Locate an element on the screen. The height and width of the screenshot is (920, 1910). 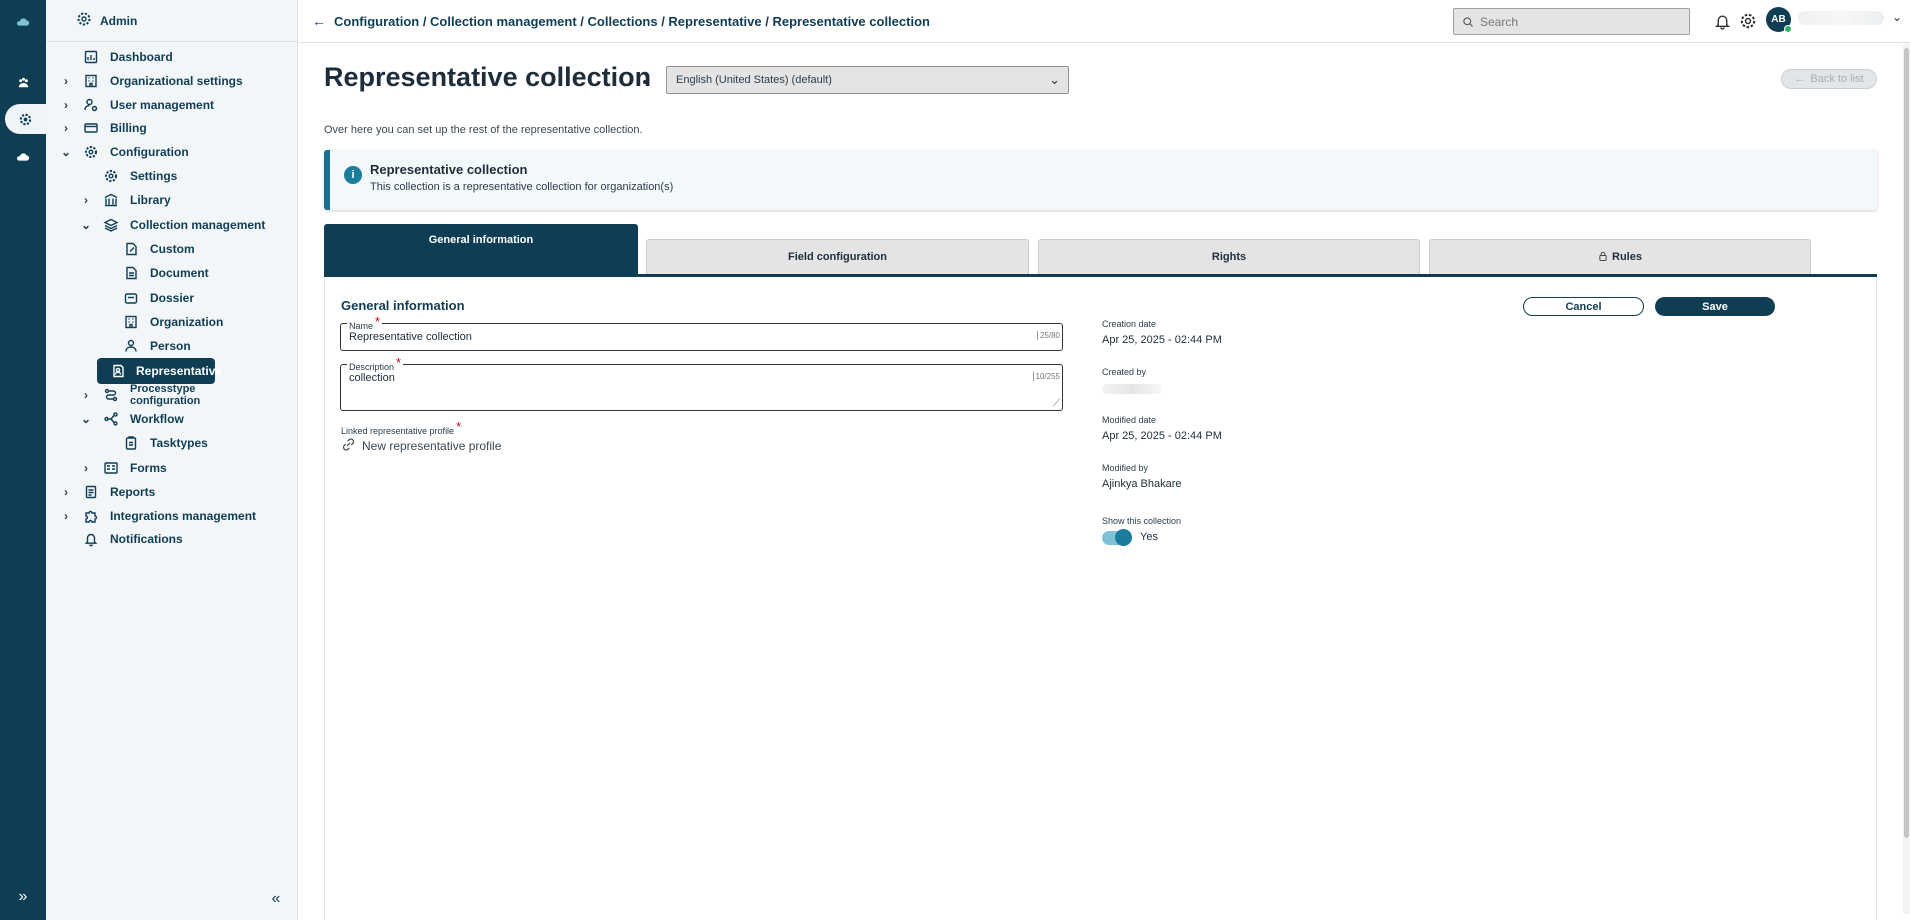
sidebar-item-dashboard: Dashboard is located at coordinates (116, 57).